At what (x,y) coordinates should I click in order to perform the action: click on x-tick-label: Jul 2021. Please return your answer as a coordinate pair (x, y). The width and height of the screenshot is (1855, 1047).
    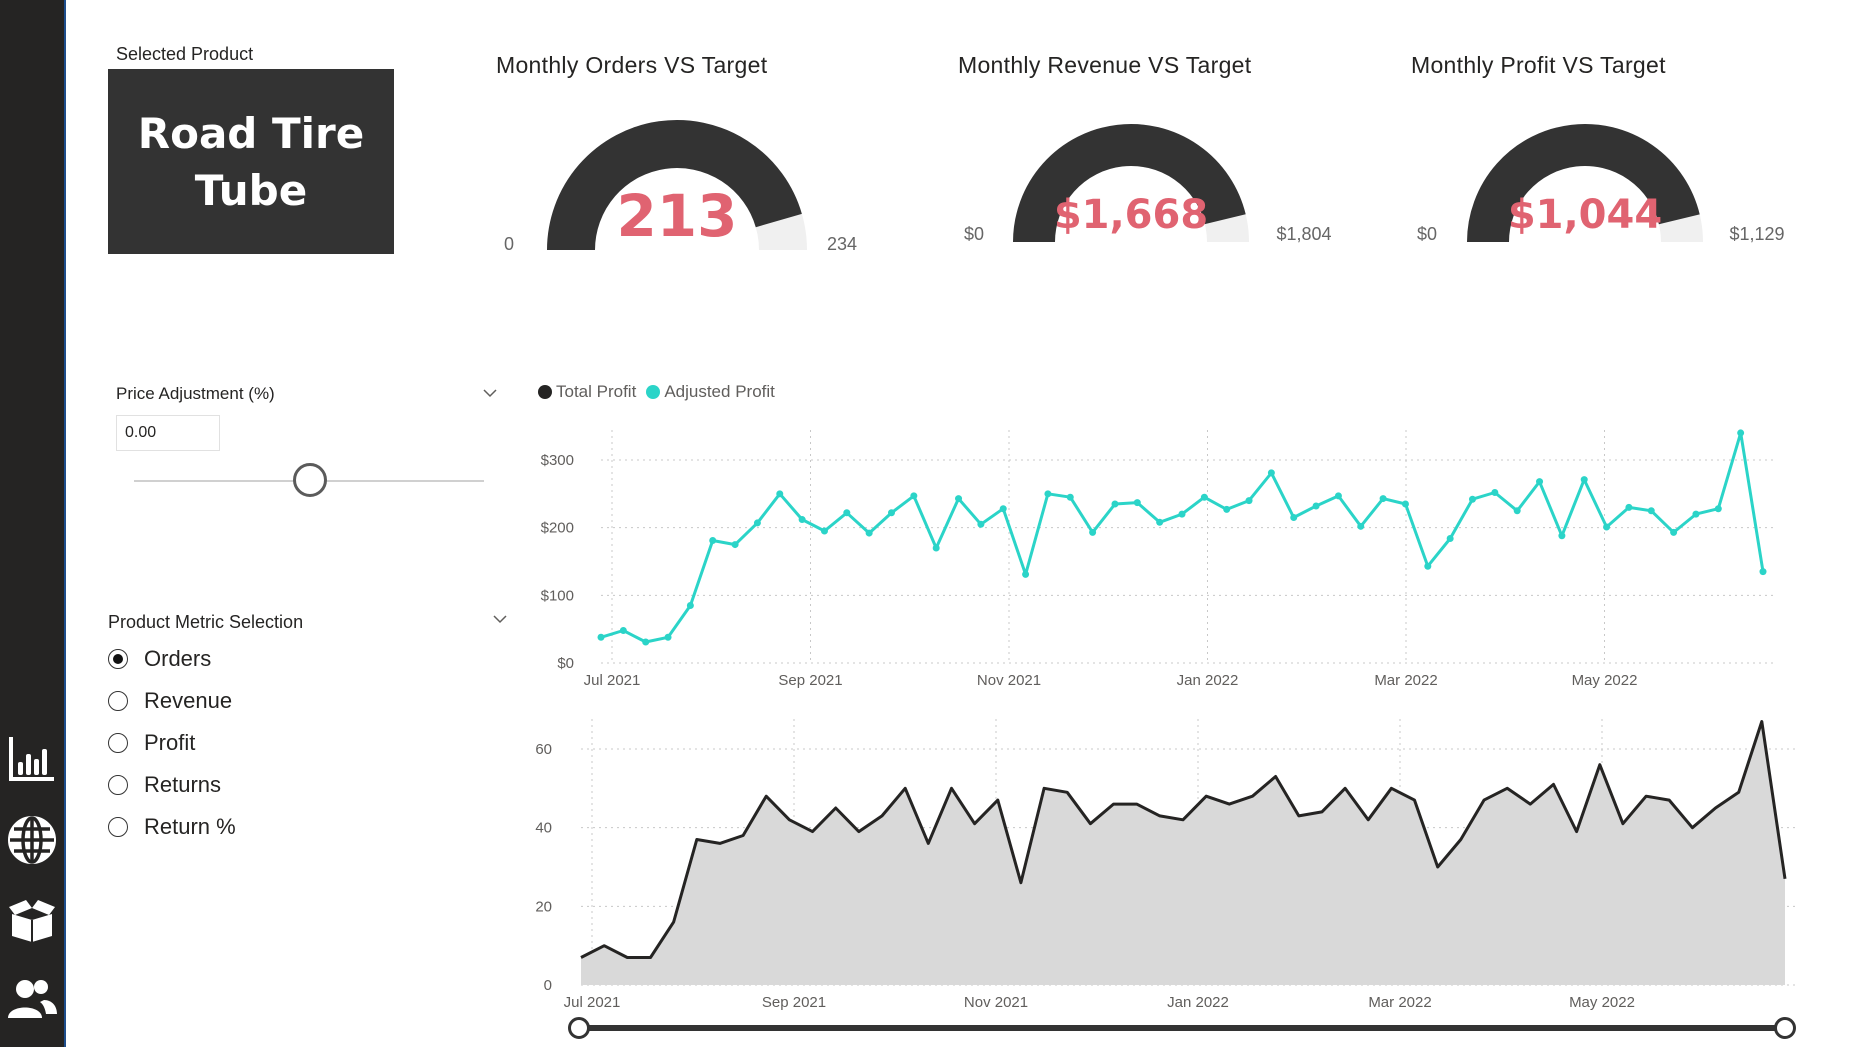
    Looking at the image, I should click on (592, 1002).